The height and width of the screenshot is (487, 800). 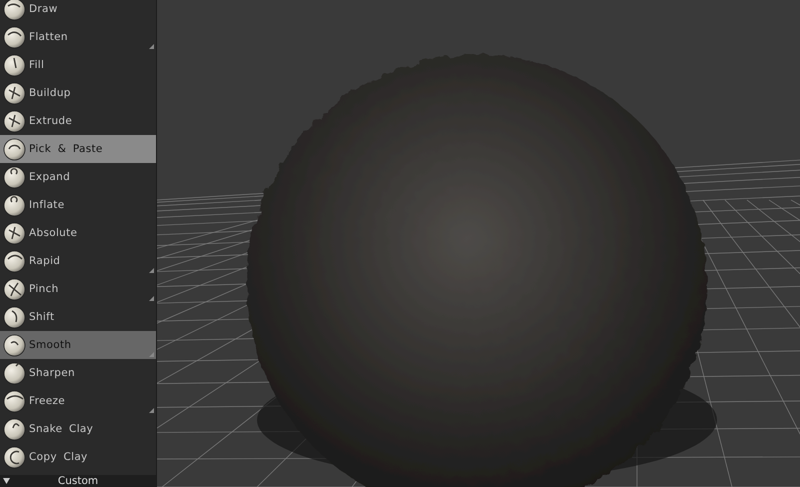 I want to click on tool-item: Sharpen, so click(x=78, y=373).